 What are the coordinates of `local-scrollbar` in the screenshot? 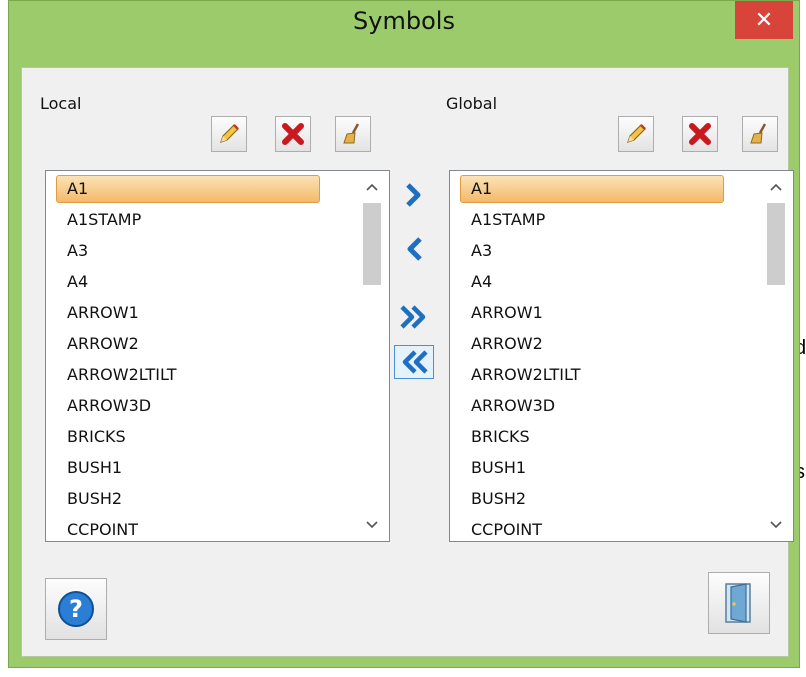 It's located at (372, 356).